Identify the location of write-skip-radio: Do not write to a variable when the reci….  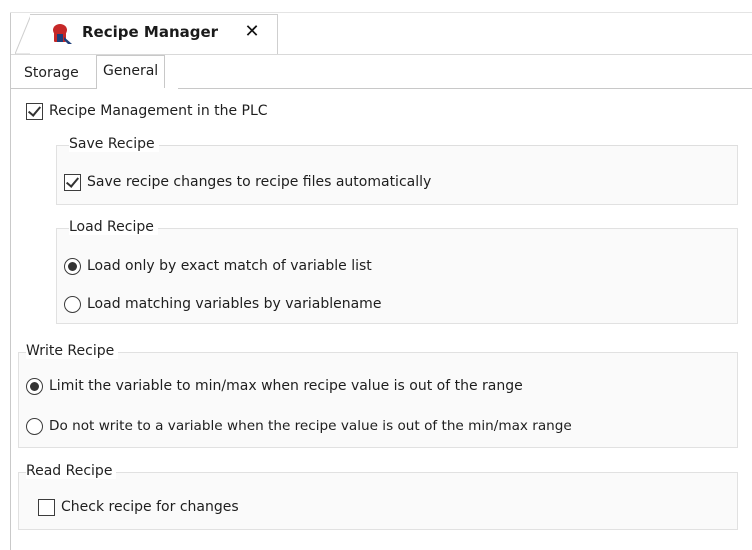
(299, 426).